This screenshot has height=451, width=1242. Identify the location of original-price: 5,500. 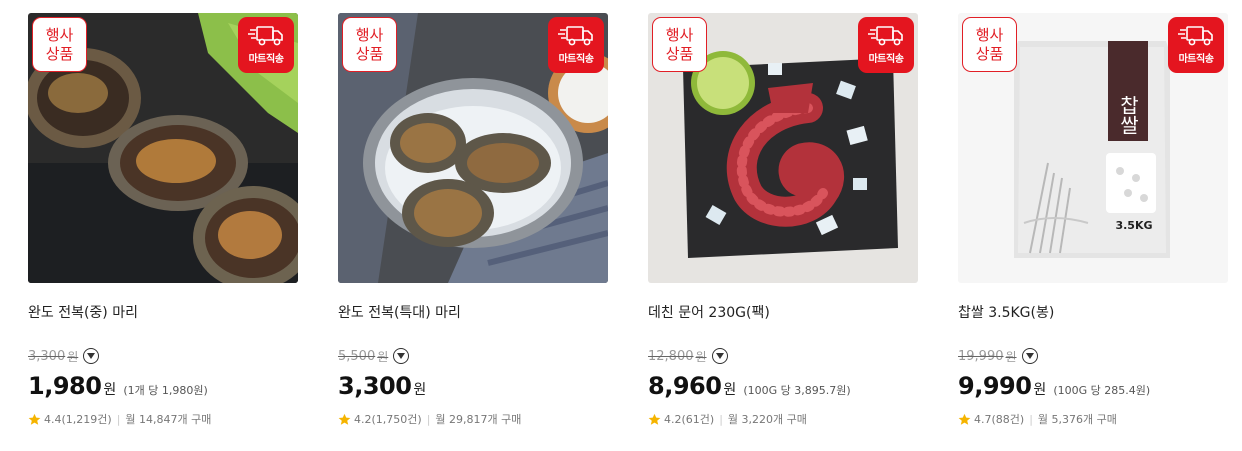
(357, 356).